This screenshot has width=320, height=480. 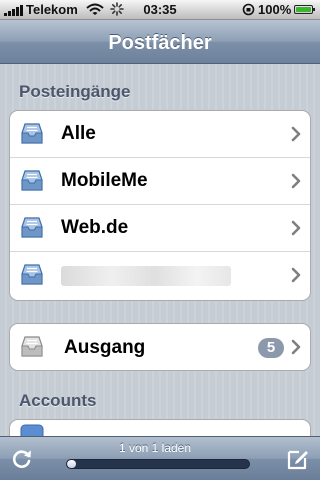 What do you see at coordinates (160, 181) in the screenshot?
I see `inbox-row-mobileme: MobileMe` at bounding box center [160, 181].